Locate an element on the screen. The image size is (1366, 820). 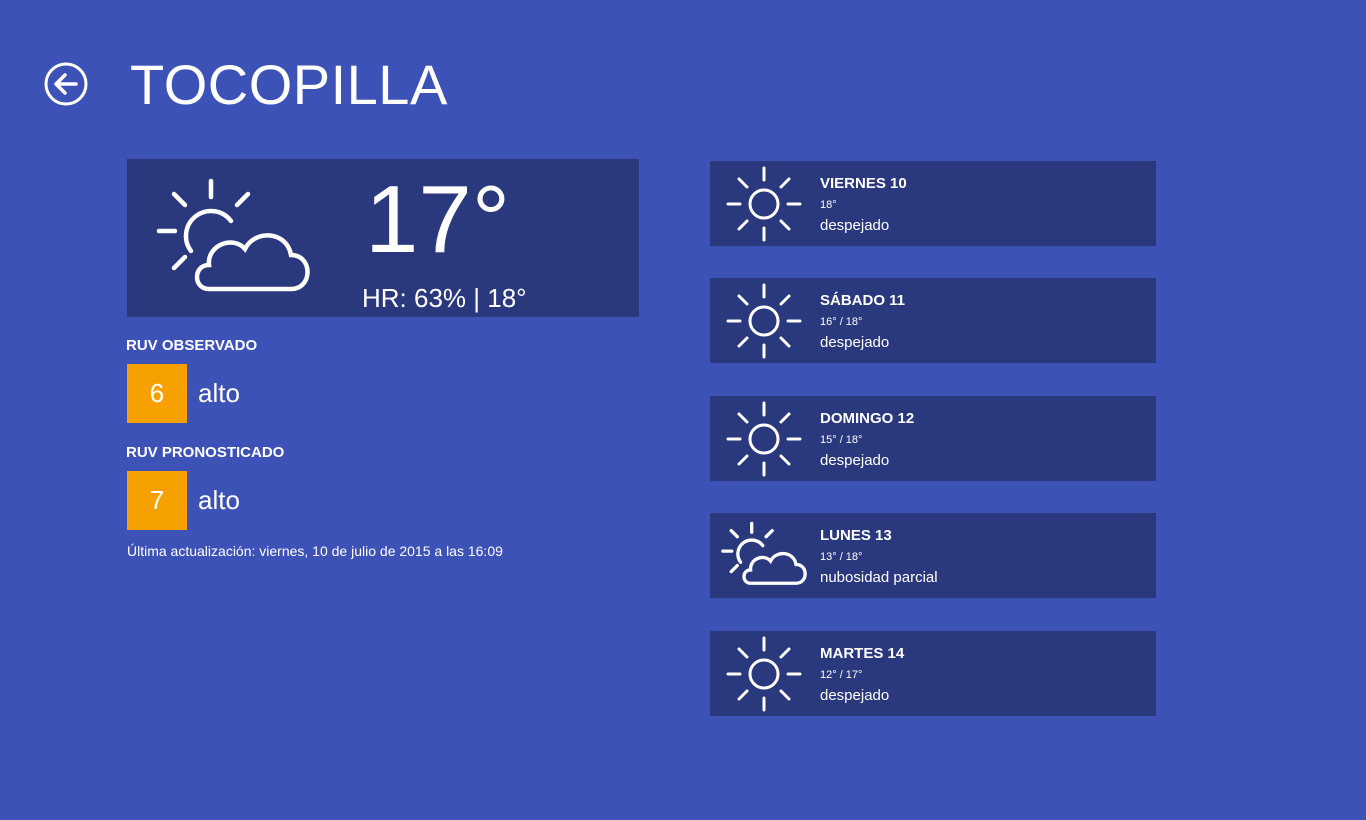
uv-forecast-value: 7 is located at coordinates (157, 500).